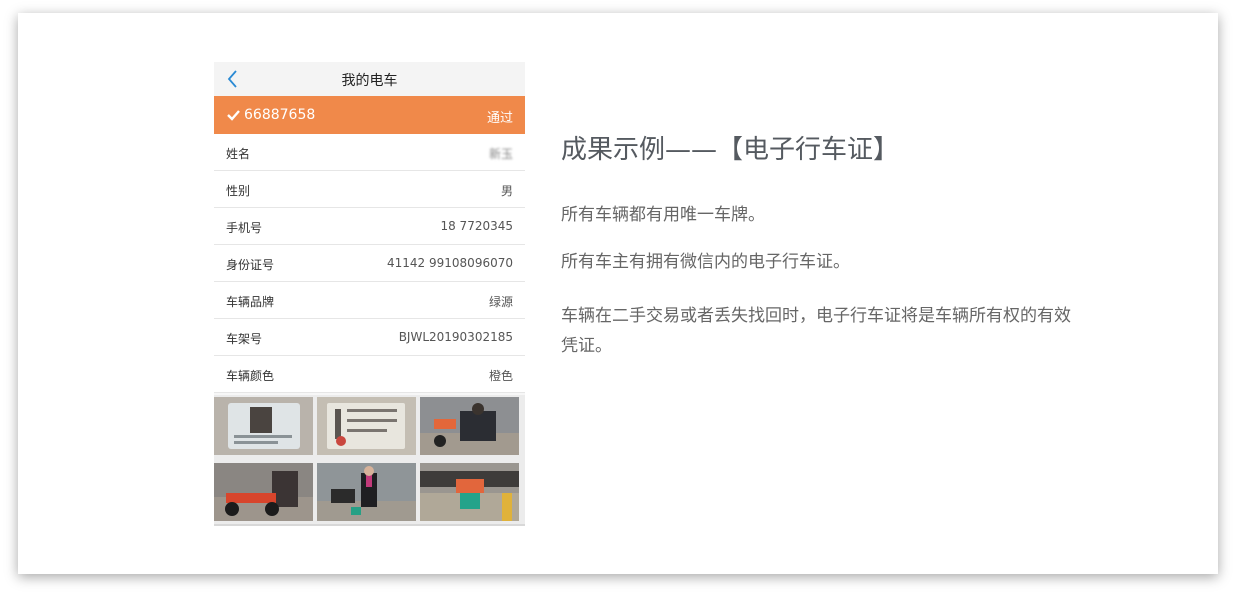  Describe the element at coordinates (500, 302) in the screenshot. I see `field-value: 绿源` at that location.